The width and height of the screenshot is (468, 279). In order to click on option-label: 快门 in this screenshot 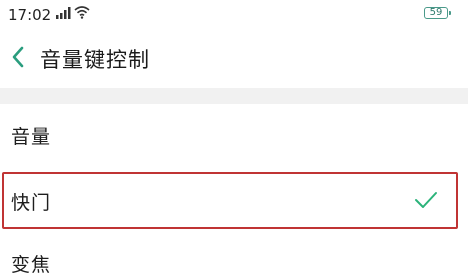, I will do `click(31, 203)`.